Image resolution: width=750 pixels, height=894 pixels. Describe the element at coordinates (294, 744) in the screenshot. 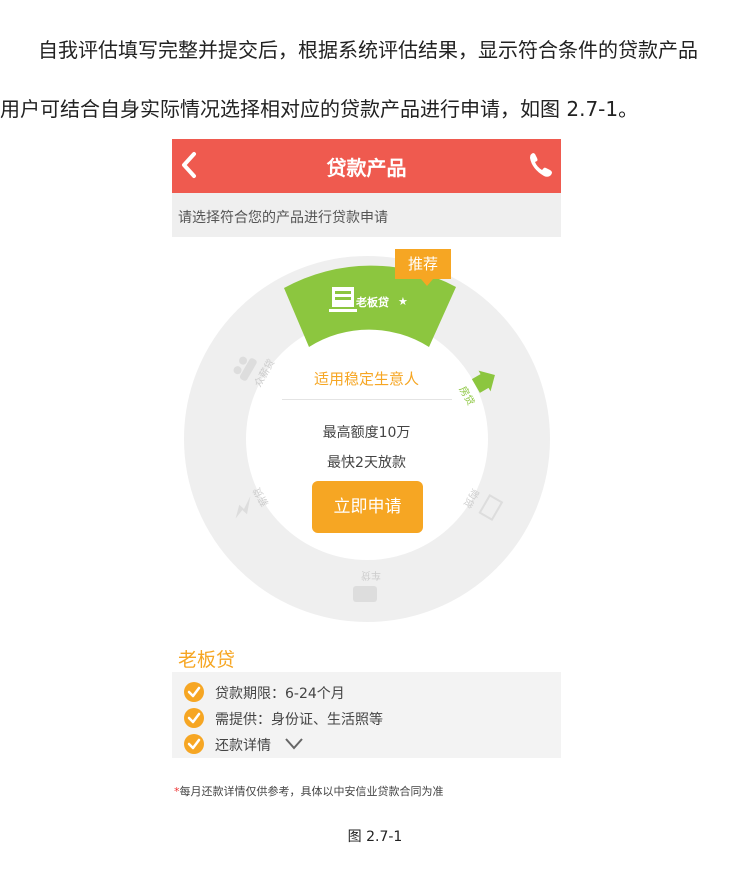

I see `chevron-down-icon` at that location.